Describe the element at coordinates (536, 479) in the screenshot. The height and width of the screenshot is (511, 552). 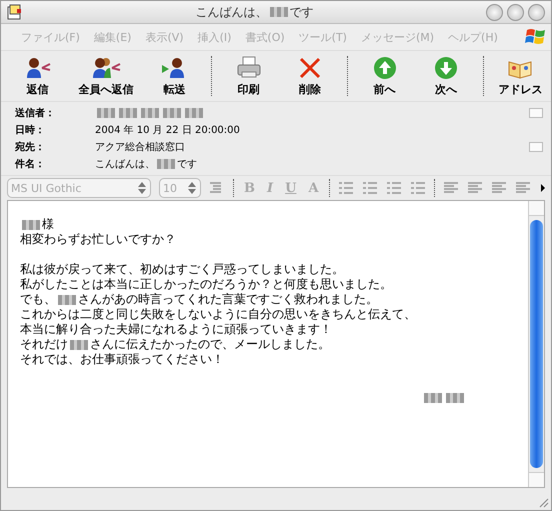
I see `scroll-down-button` at that location.